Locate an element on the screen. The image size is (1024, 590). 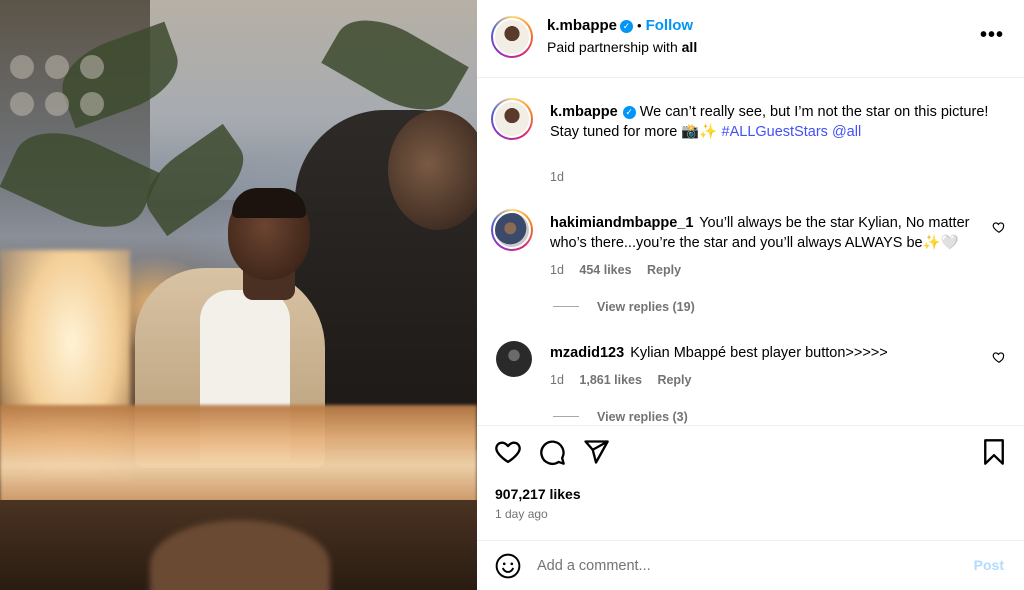
heart-icon is located at coordinates (508, 452).